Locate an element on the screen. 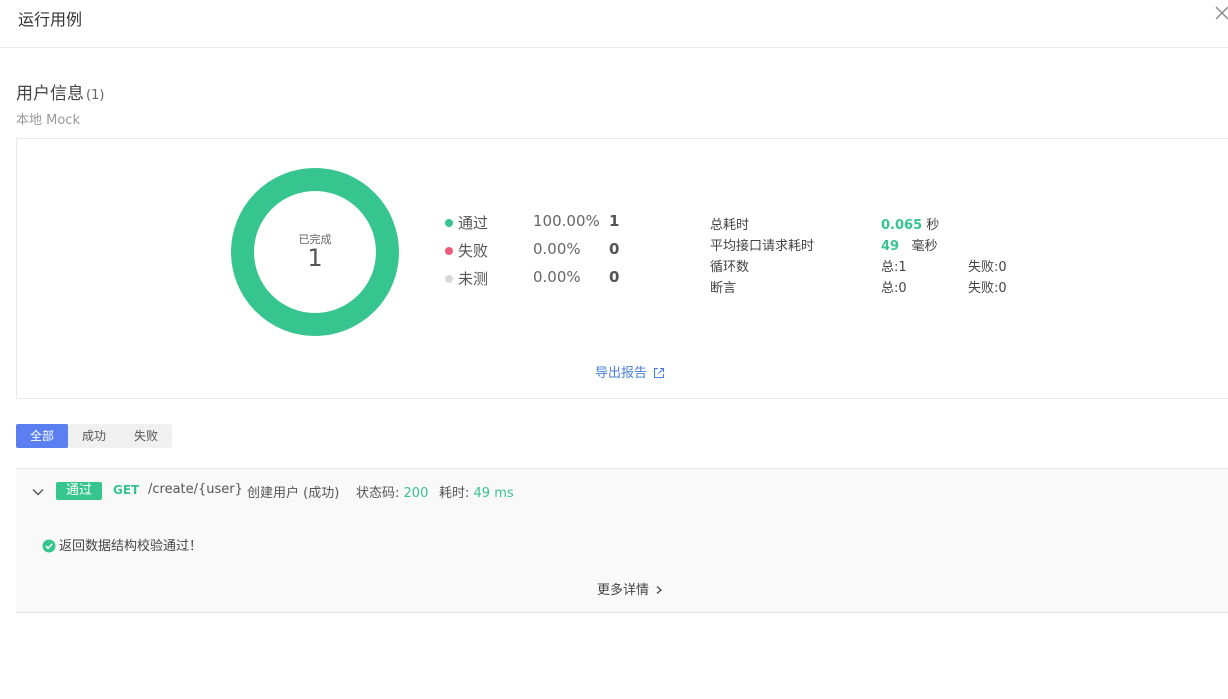 The height and width of the screenshot is (699, 1228). check-circle-icon is located at coordinates (49, 546).